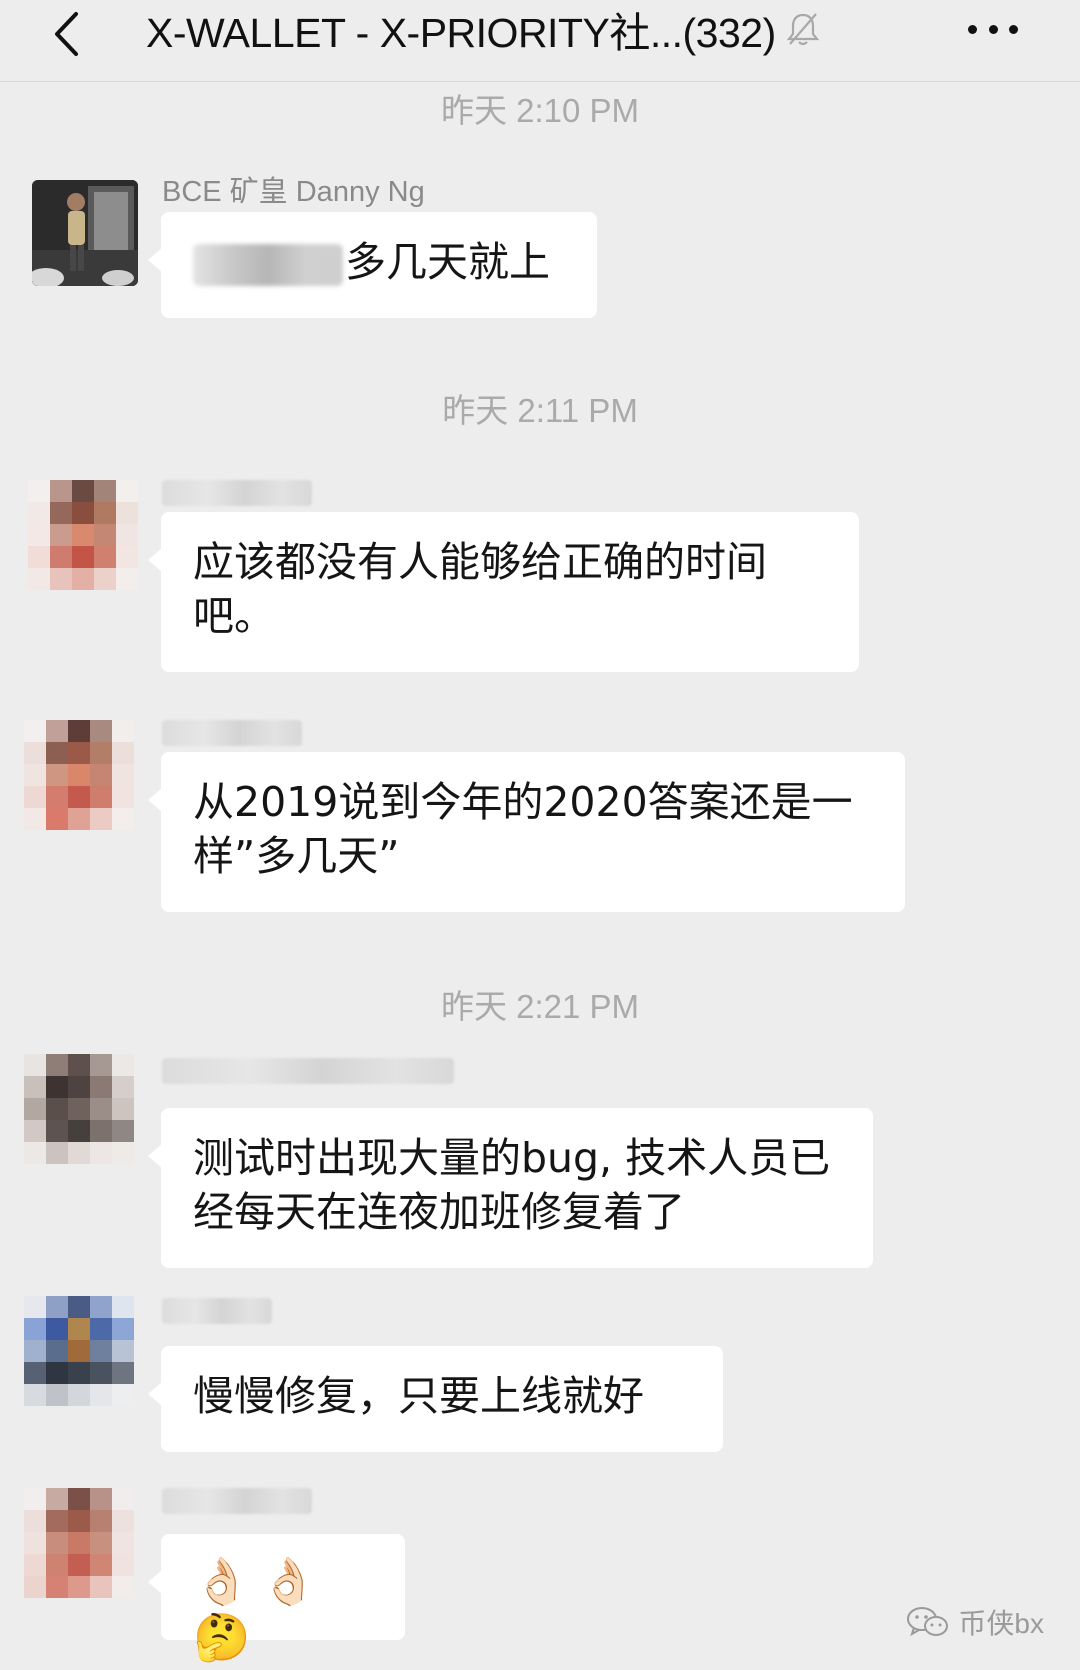 Image resolution: width=1080 pixels, height=1670 pixels. I want to click on redacted-text, so click(268, 265).